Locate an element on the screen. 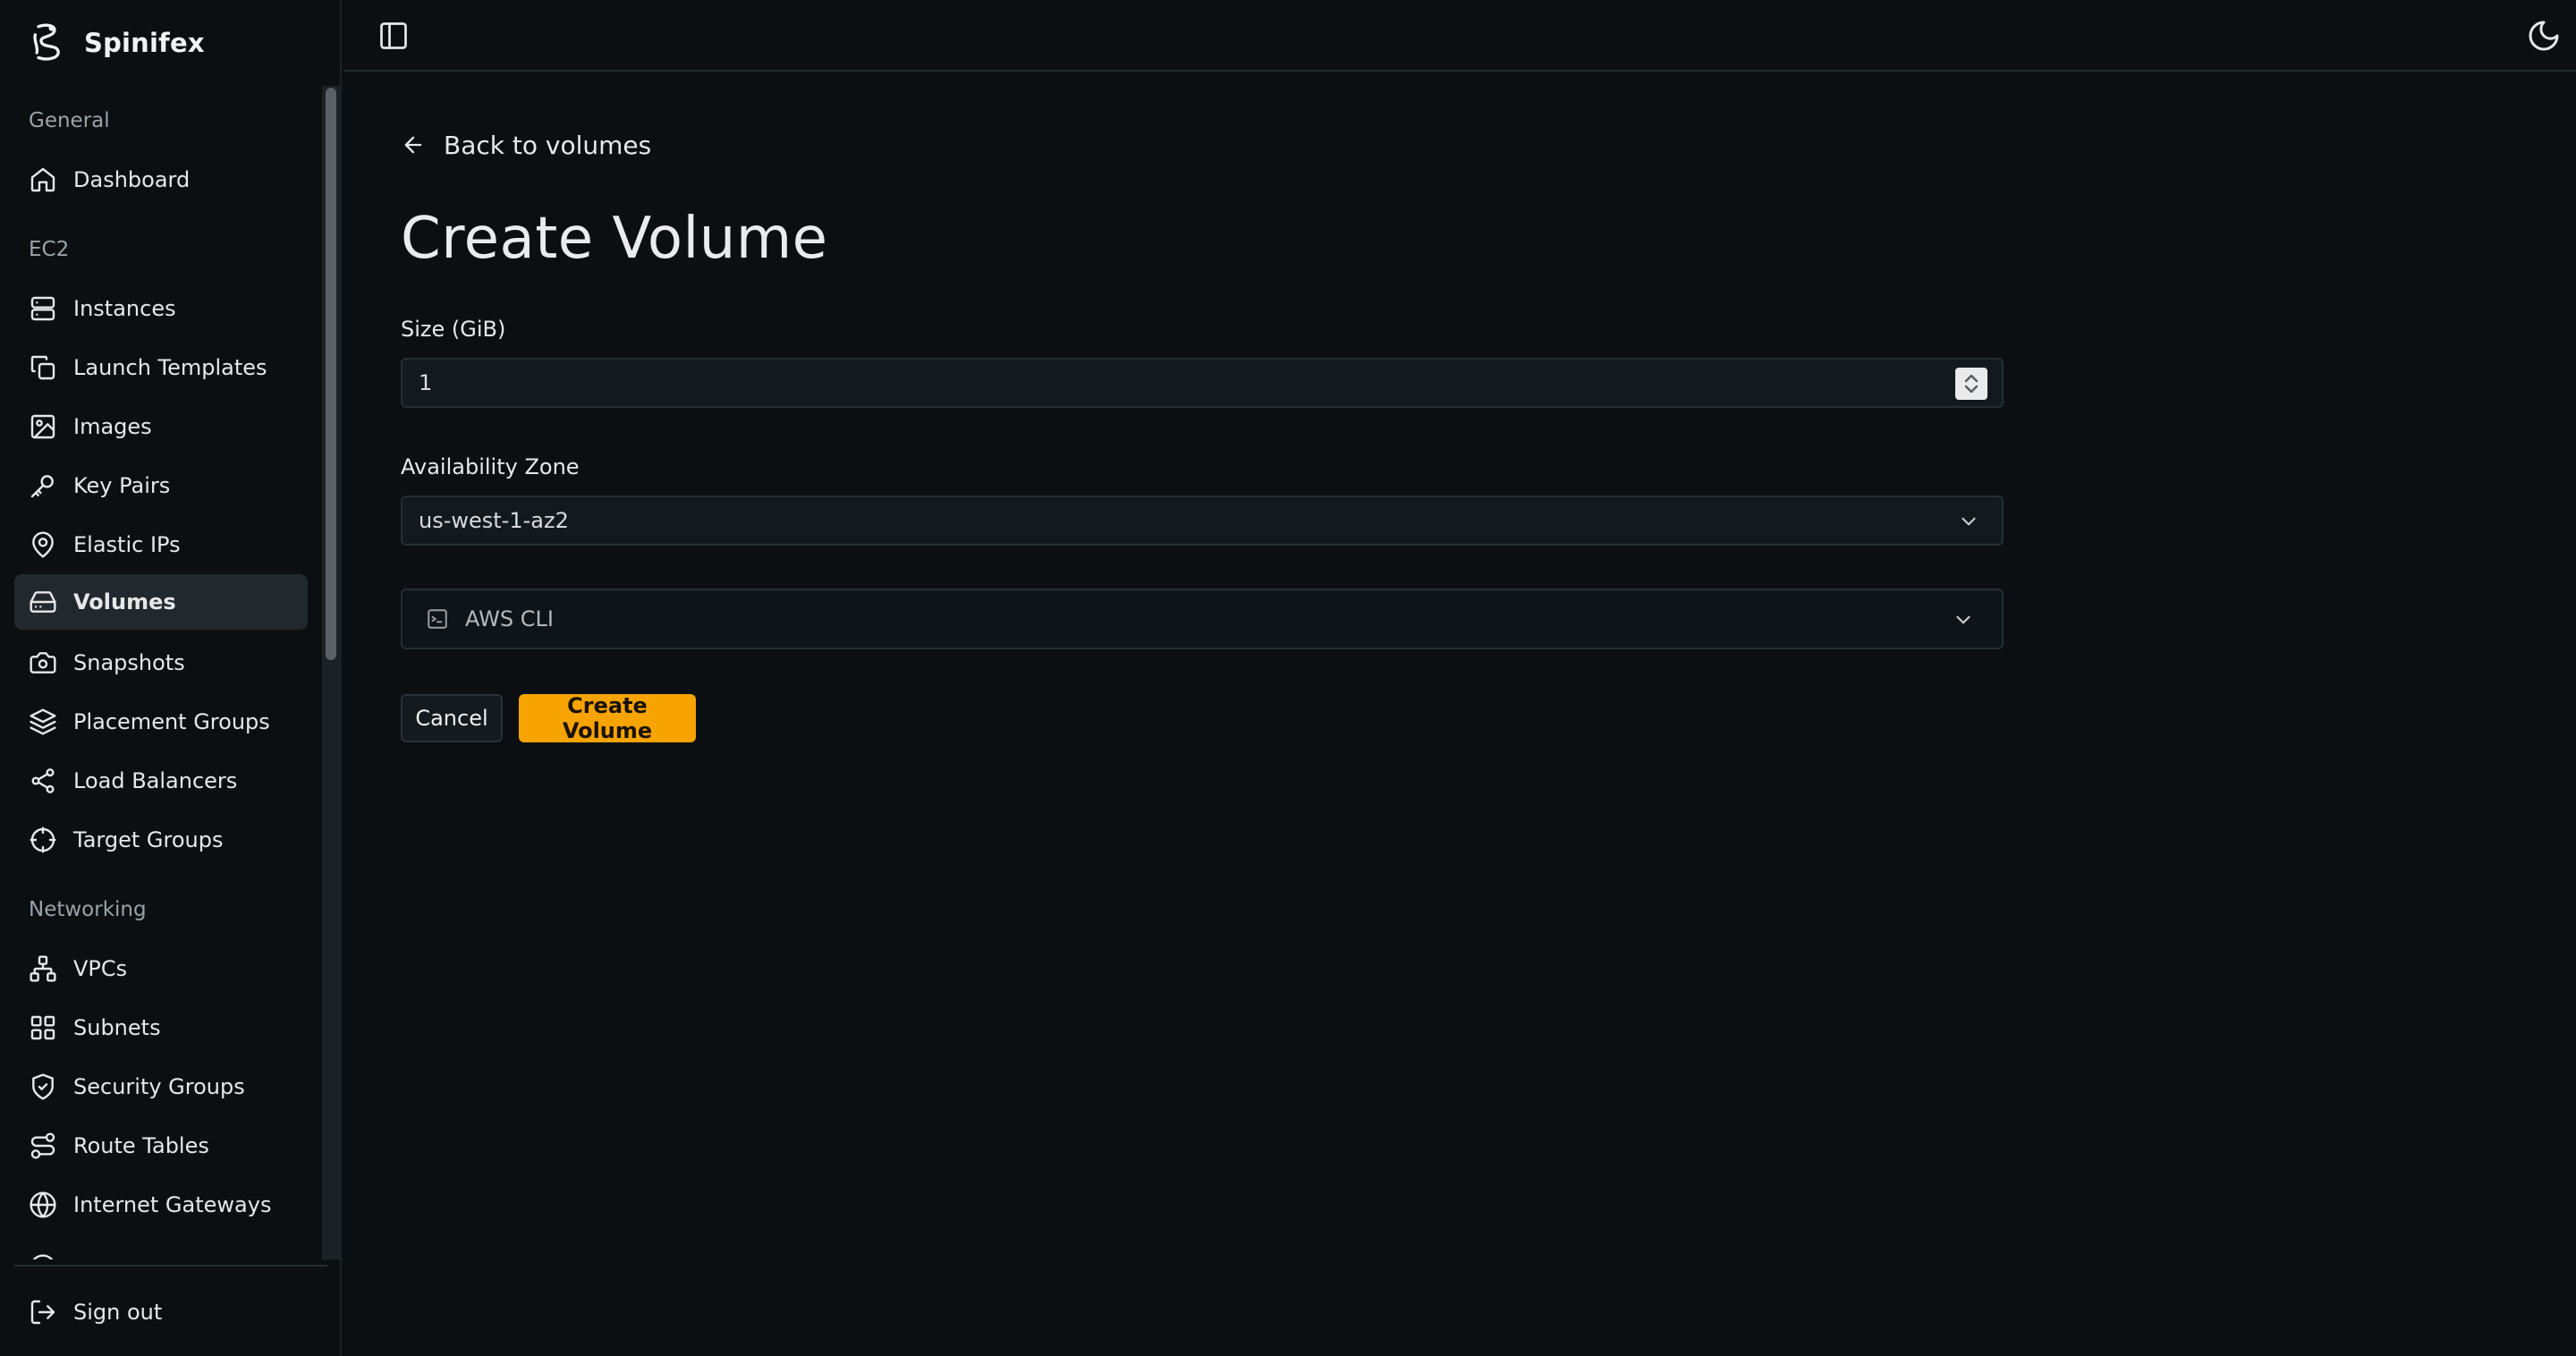  panel-left-icon is located at coordinates (393, 35).